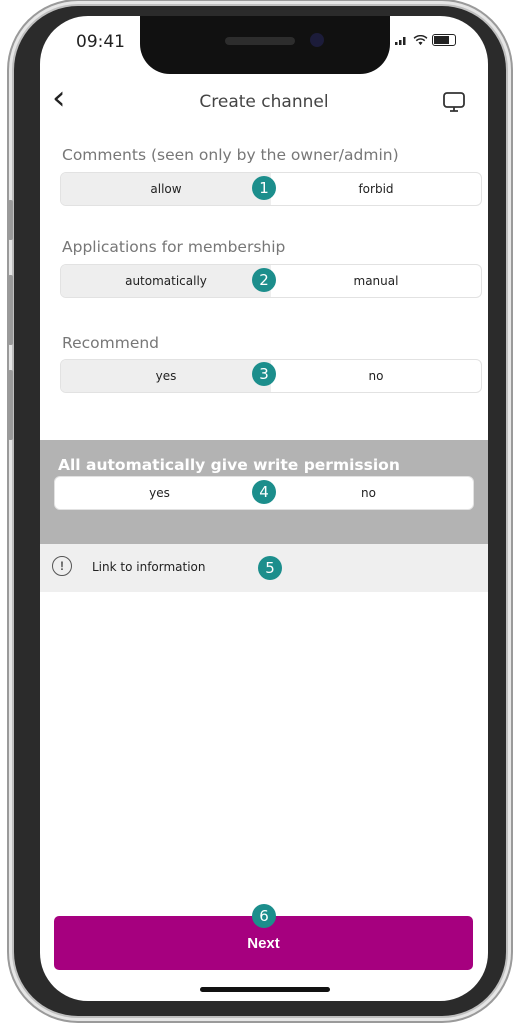 This screenshot has height=1030, width=515. I want to click on exclamation-circle-icon: !, so click(62, 566).